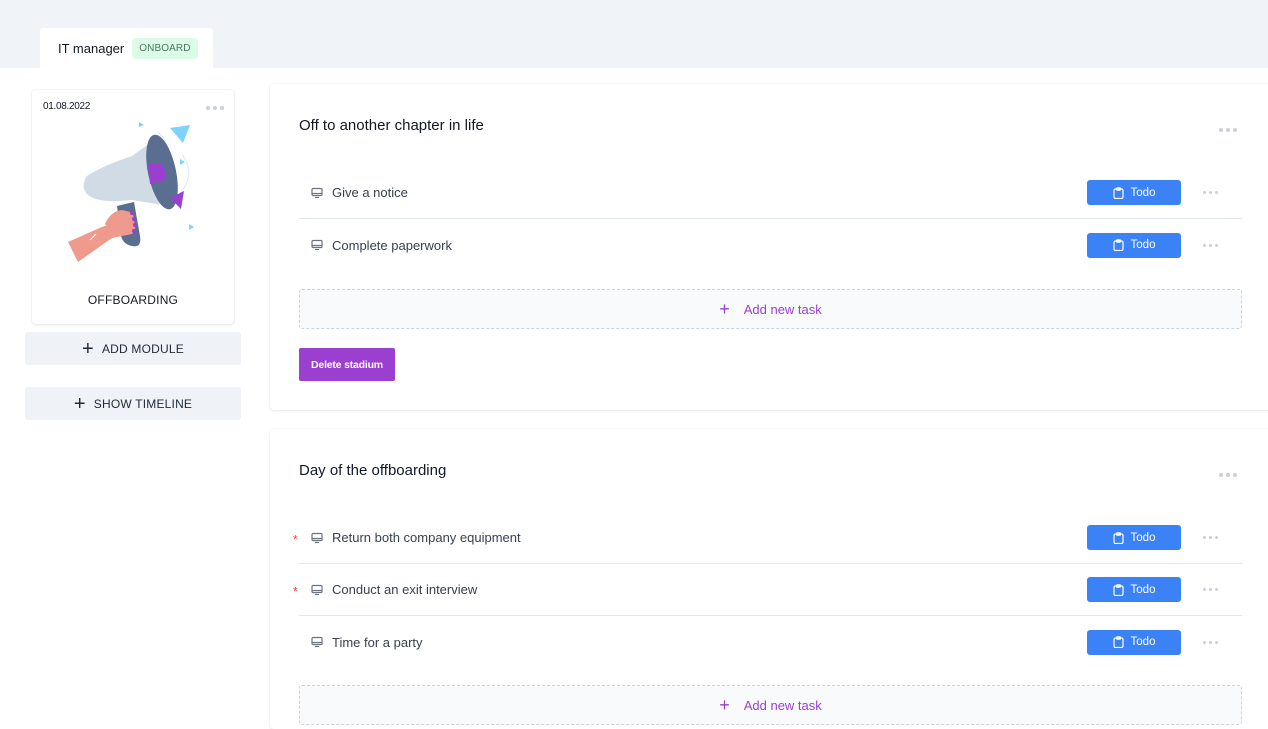 The height and width of the screenshot is (729, 1268). What do you see at coordinates (142, 348) in the screenshot?
I see `add-module-label: ADD MODULE` at bounding box center [142, 348].